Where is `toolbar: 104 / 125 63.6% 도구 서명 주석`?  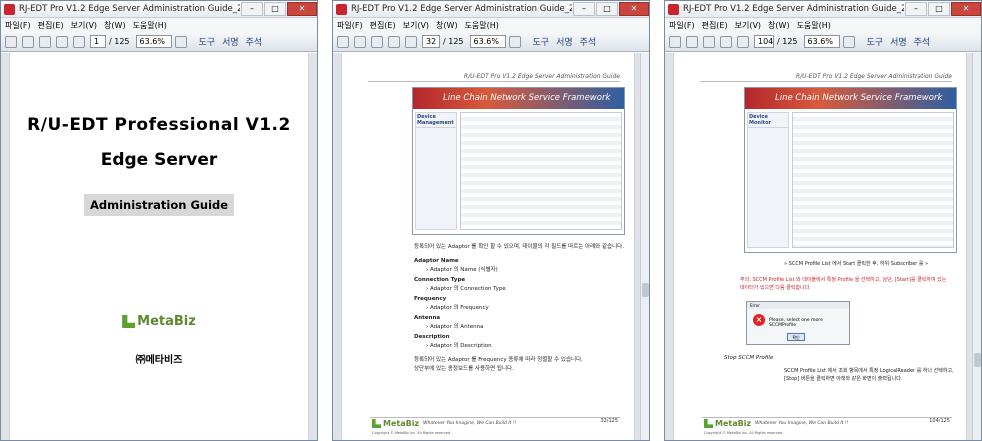
toolbar: 104 / 125 63.6% 도구 서명 주석 is located at coordinates (823, 42).